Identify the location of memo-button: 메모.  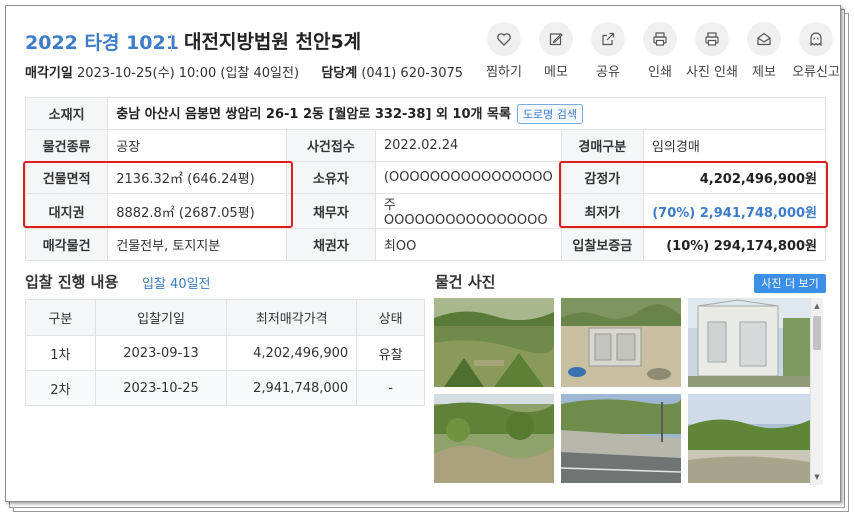
(556, 51).